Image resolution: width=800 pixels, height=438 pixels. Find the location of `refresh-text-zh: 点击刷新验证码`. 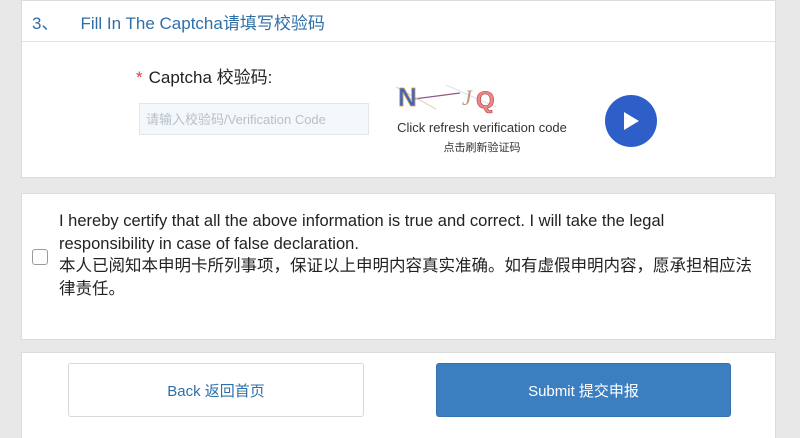

refresh-text-zh: 点击刷新验证码 is located at coordinates (482, 148).